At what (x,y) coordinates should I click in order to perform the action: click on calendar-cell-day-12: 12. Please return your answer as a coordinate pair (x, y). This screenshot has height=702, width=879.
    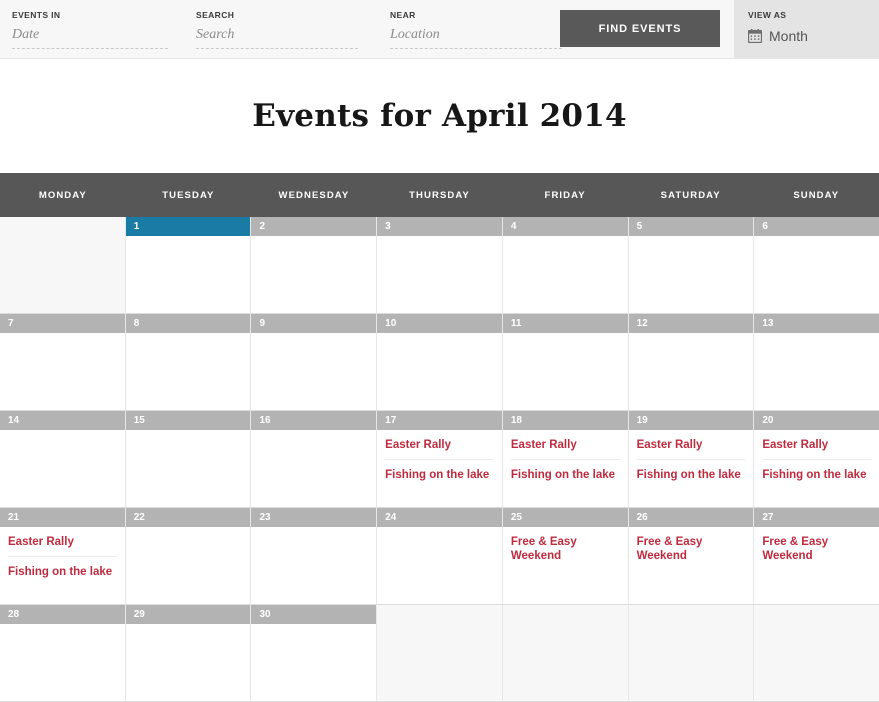
    Looking at the image, I should click on (691, 362).